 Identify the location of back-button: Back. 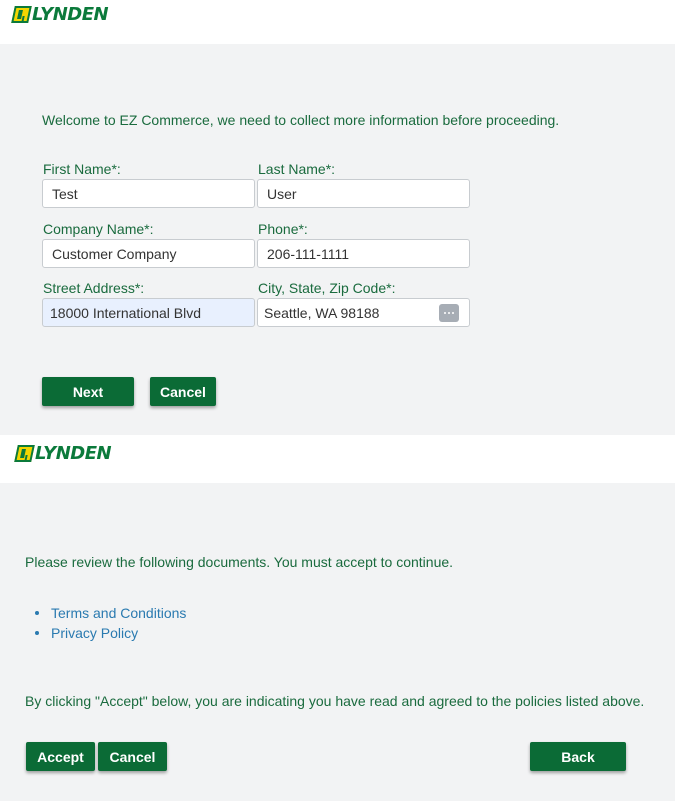
(578, 756).